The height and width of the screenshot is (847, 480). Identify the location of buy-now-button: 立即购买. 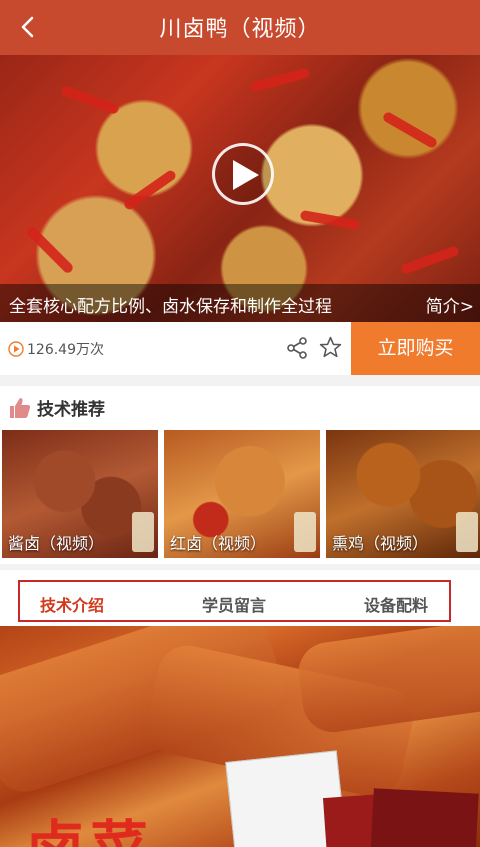
(415, 348).